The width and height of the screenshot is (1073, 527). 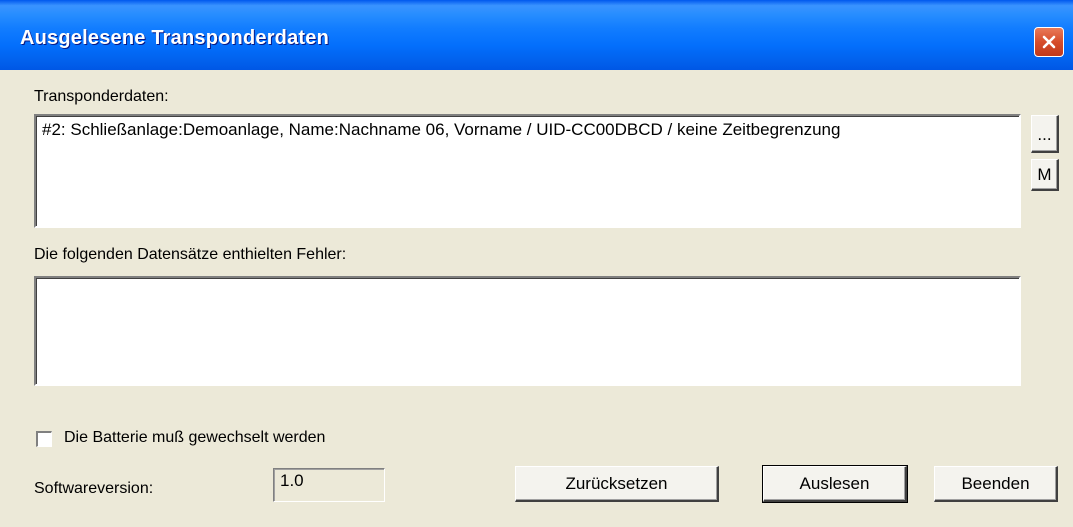 I want to click on close-button, so click(x=1049, y=42).